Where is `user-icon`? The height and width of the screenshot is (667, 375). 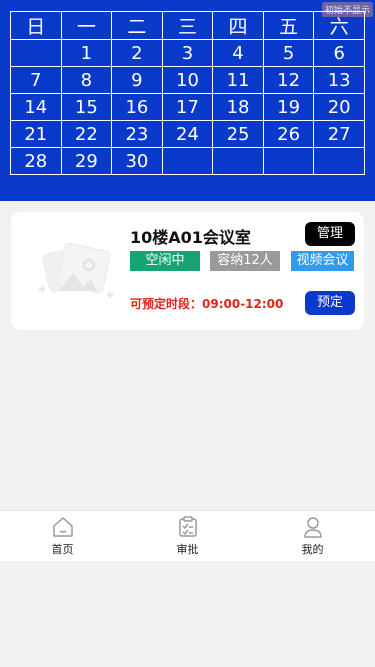 user-icon is located at coordinates (313, 527).